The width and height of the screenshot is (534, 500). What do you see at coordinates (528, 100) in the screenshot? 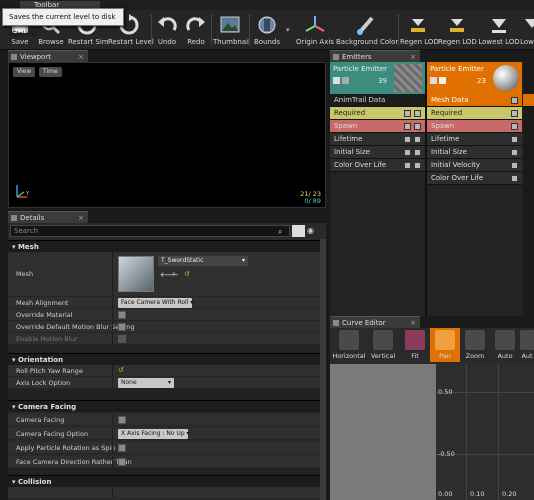
I see `emitter-3-type-data` at bounding box center [528, 100].